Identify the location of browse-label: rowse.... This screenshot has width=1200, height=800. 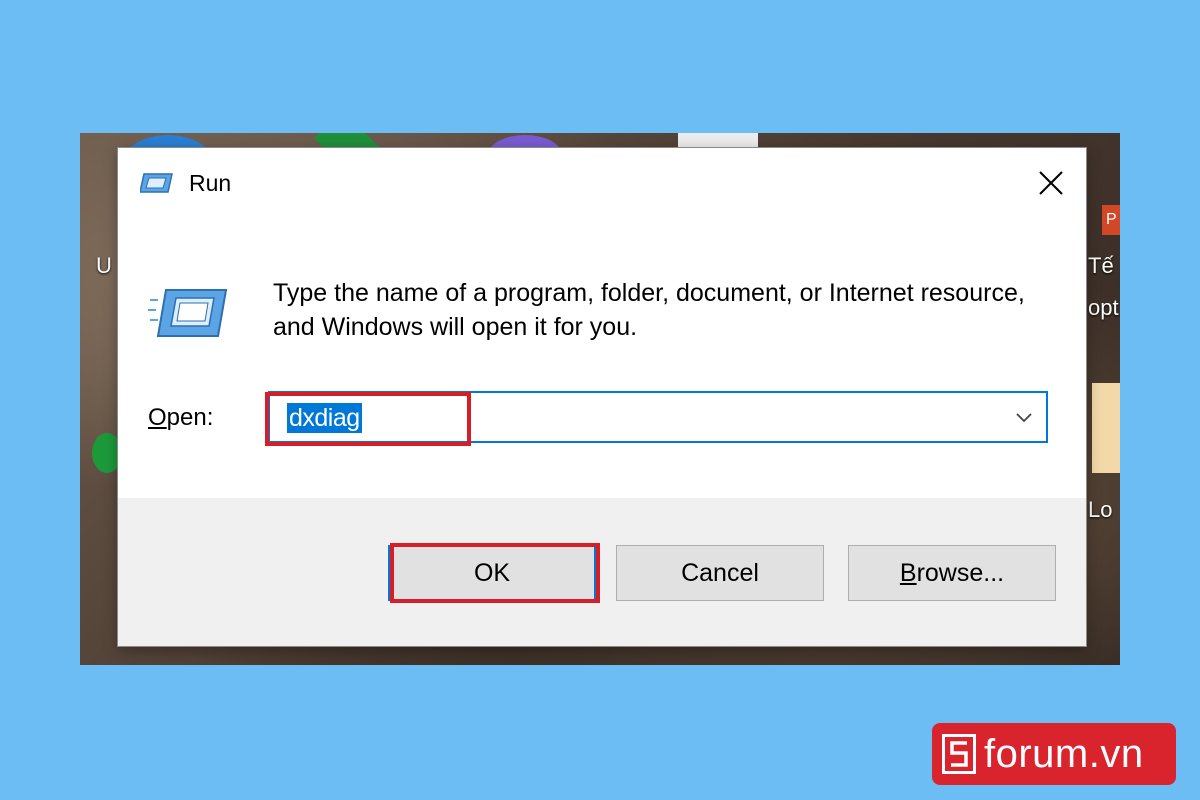
(960, 572).